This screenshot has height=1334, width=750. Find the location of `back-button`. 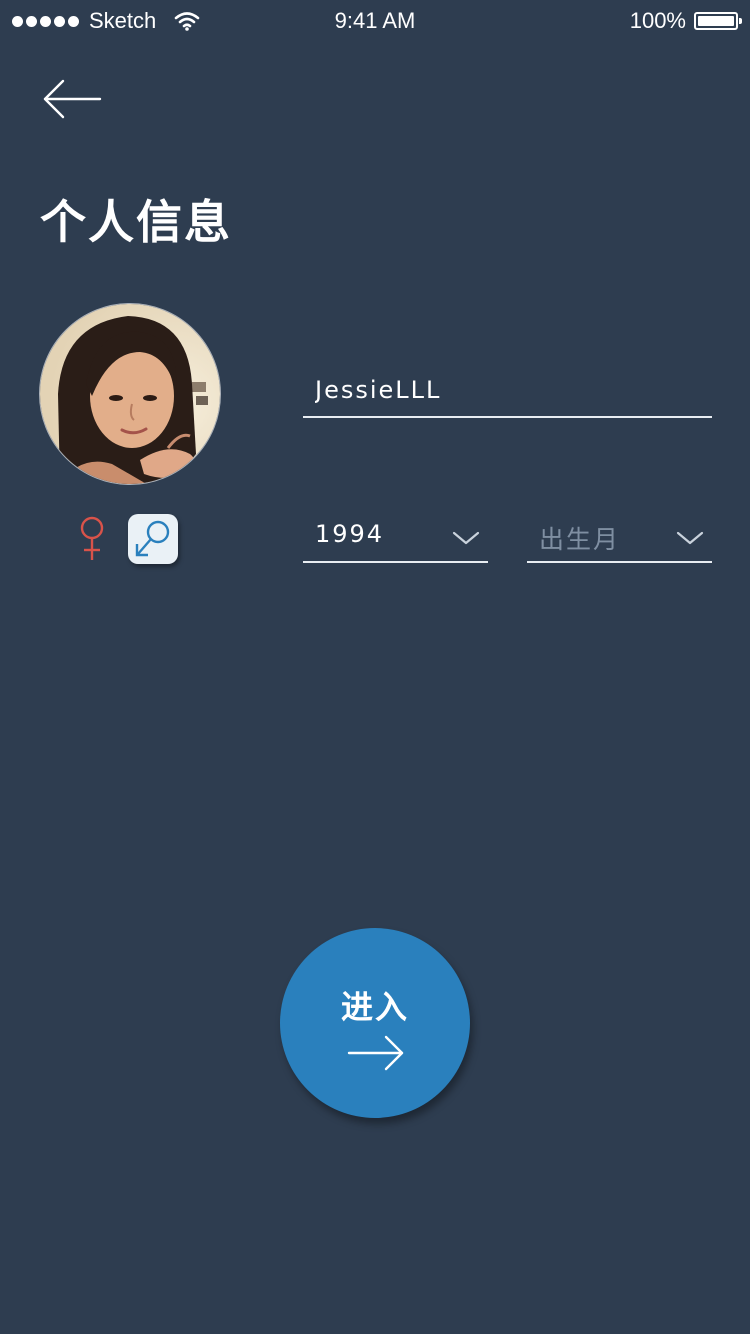

back-button is located at coordinates (73, 99).